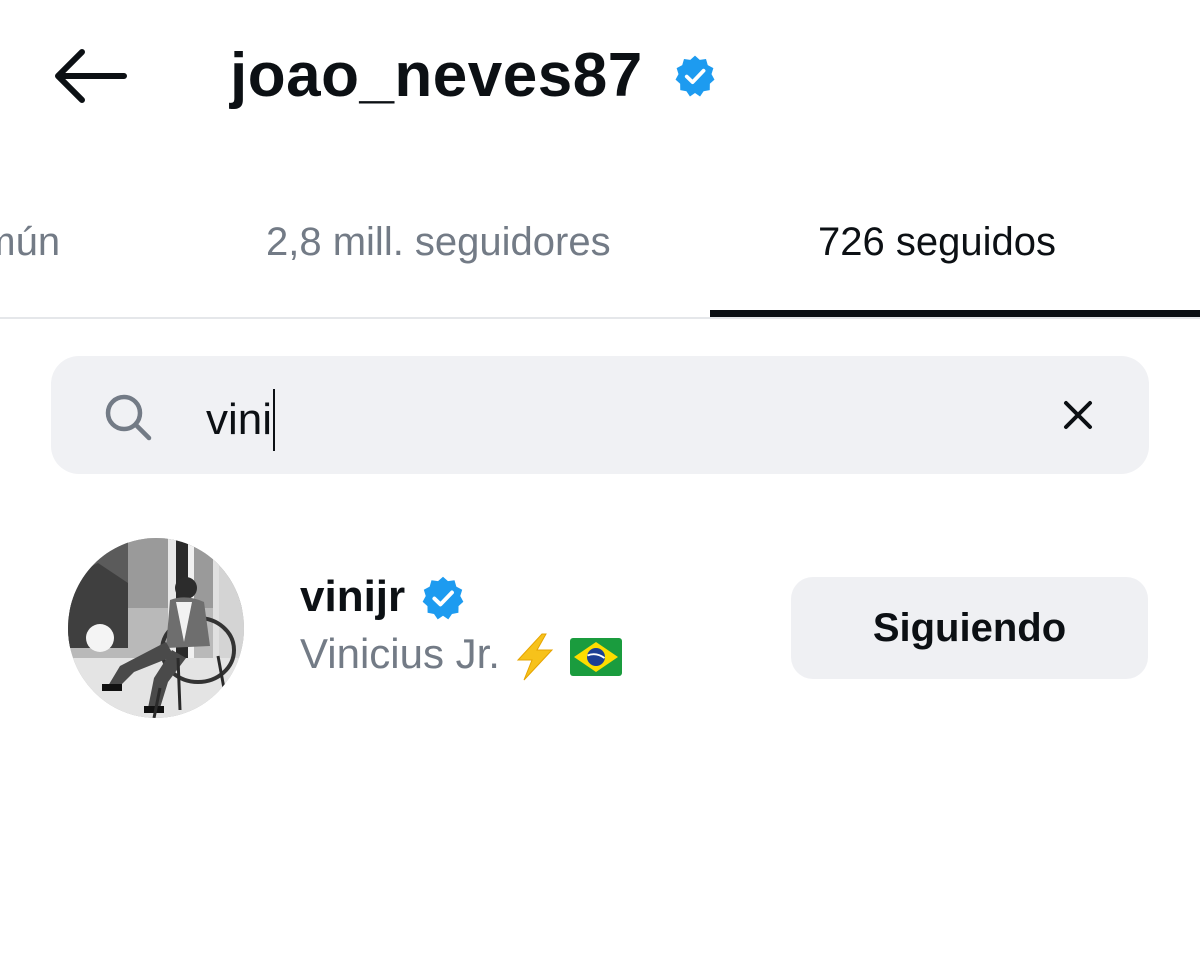 The image size is (1200, 973). I want to click on profile-username: joao_neves87, so click(436, 75).